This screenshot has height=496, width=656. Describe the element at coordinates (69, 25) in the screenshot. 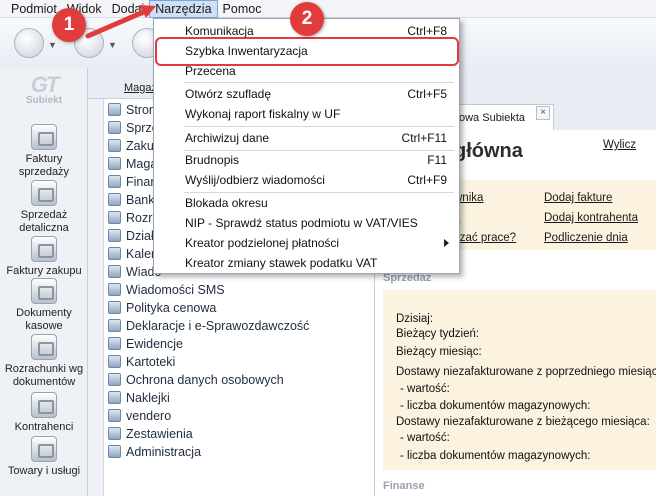

I see `step-badge-1: 1` at that location.